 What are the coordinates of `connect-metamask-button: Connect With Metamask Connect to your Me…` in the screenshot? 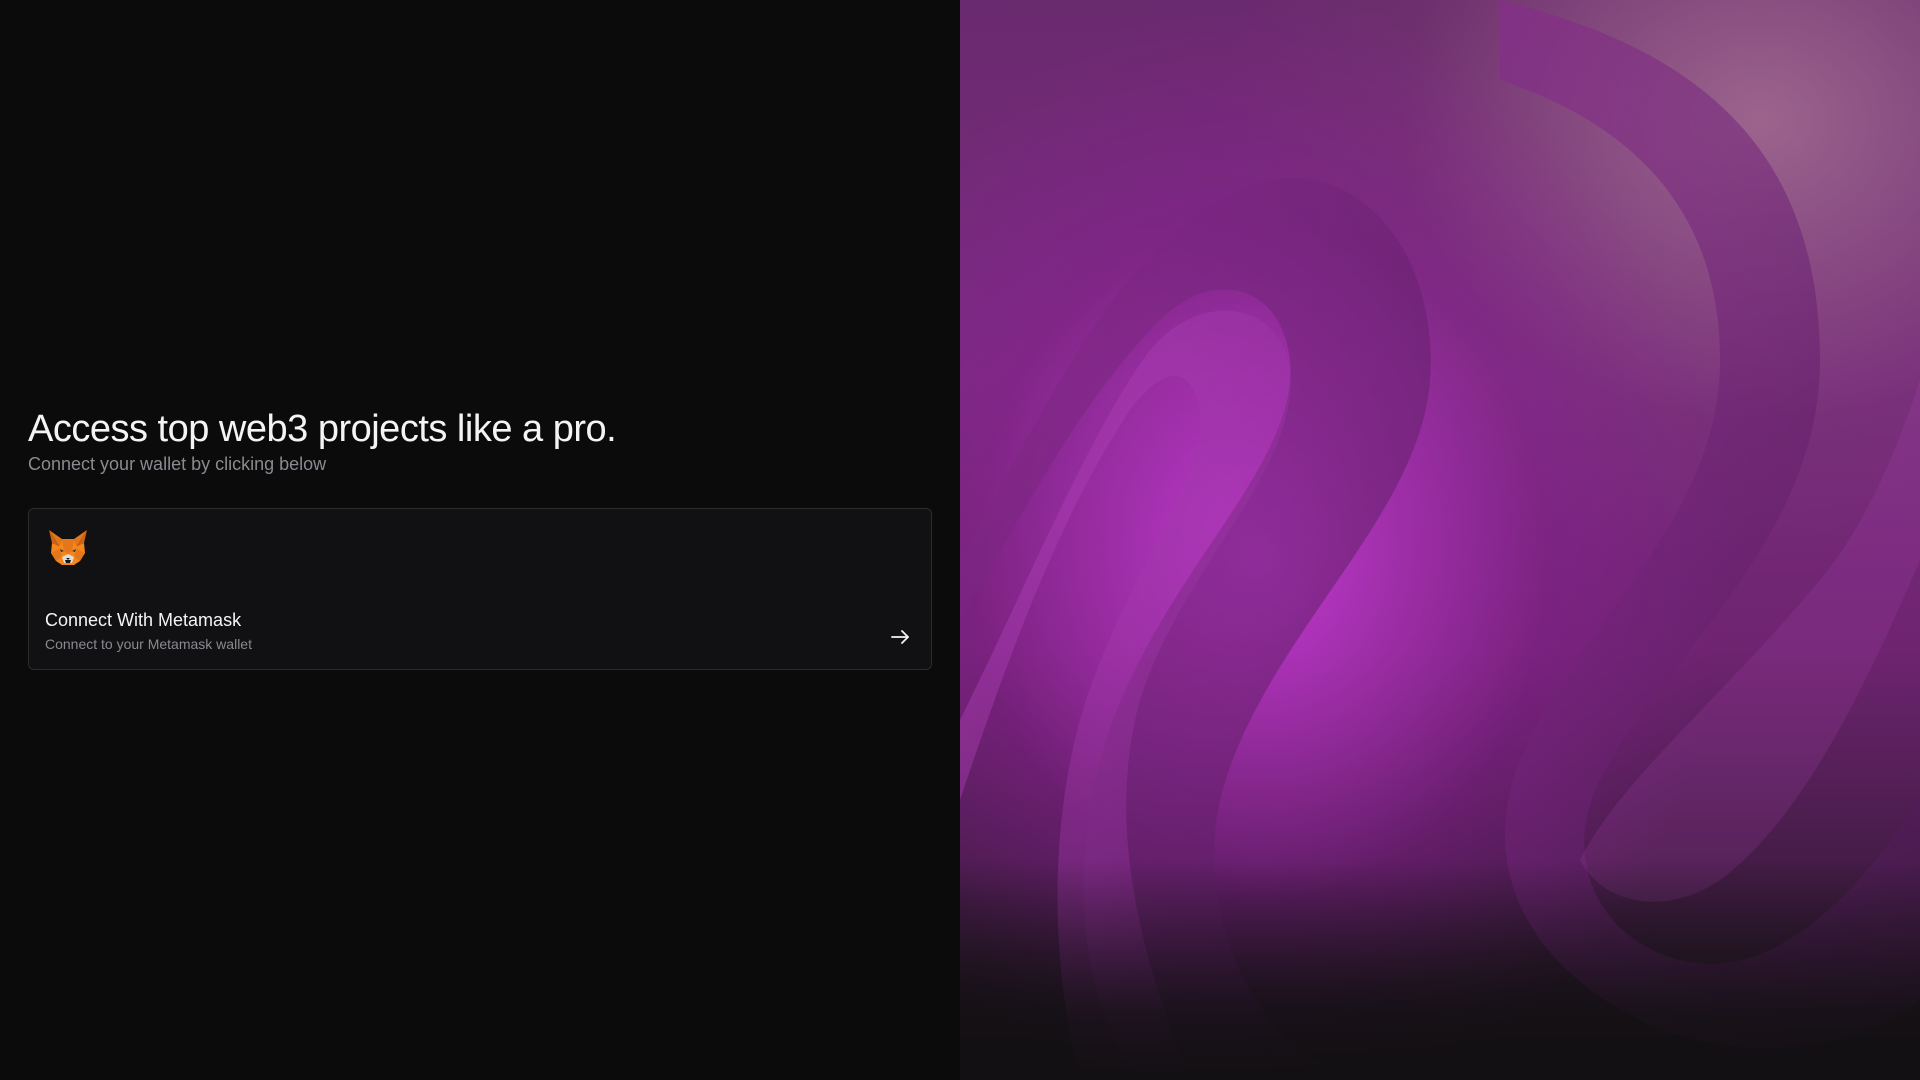 It's located at (480, 589).